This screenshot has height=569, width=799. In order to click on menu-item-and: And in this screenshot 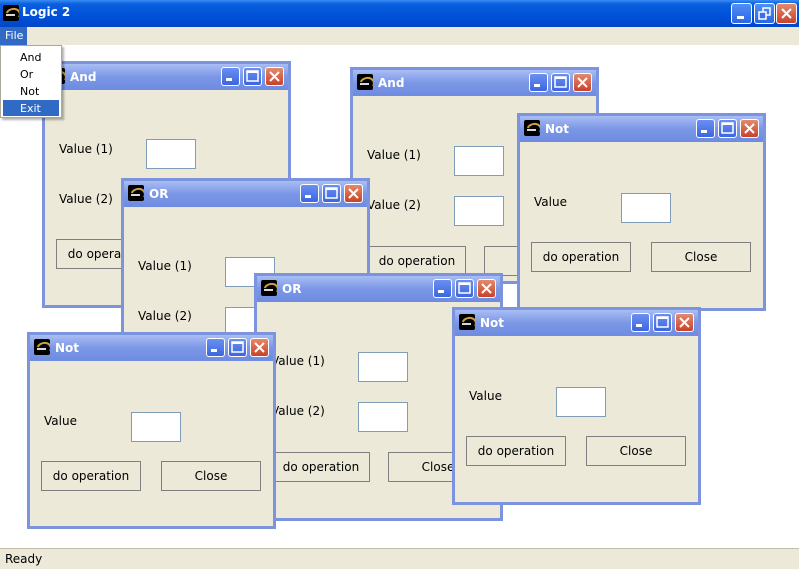, I will do `click(31, 57)`.